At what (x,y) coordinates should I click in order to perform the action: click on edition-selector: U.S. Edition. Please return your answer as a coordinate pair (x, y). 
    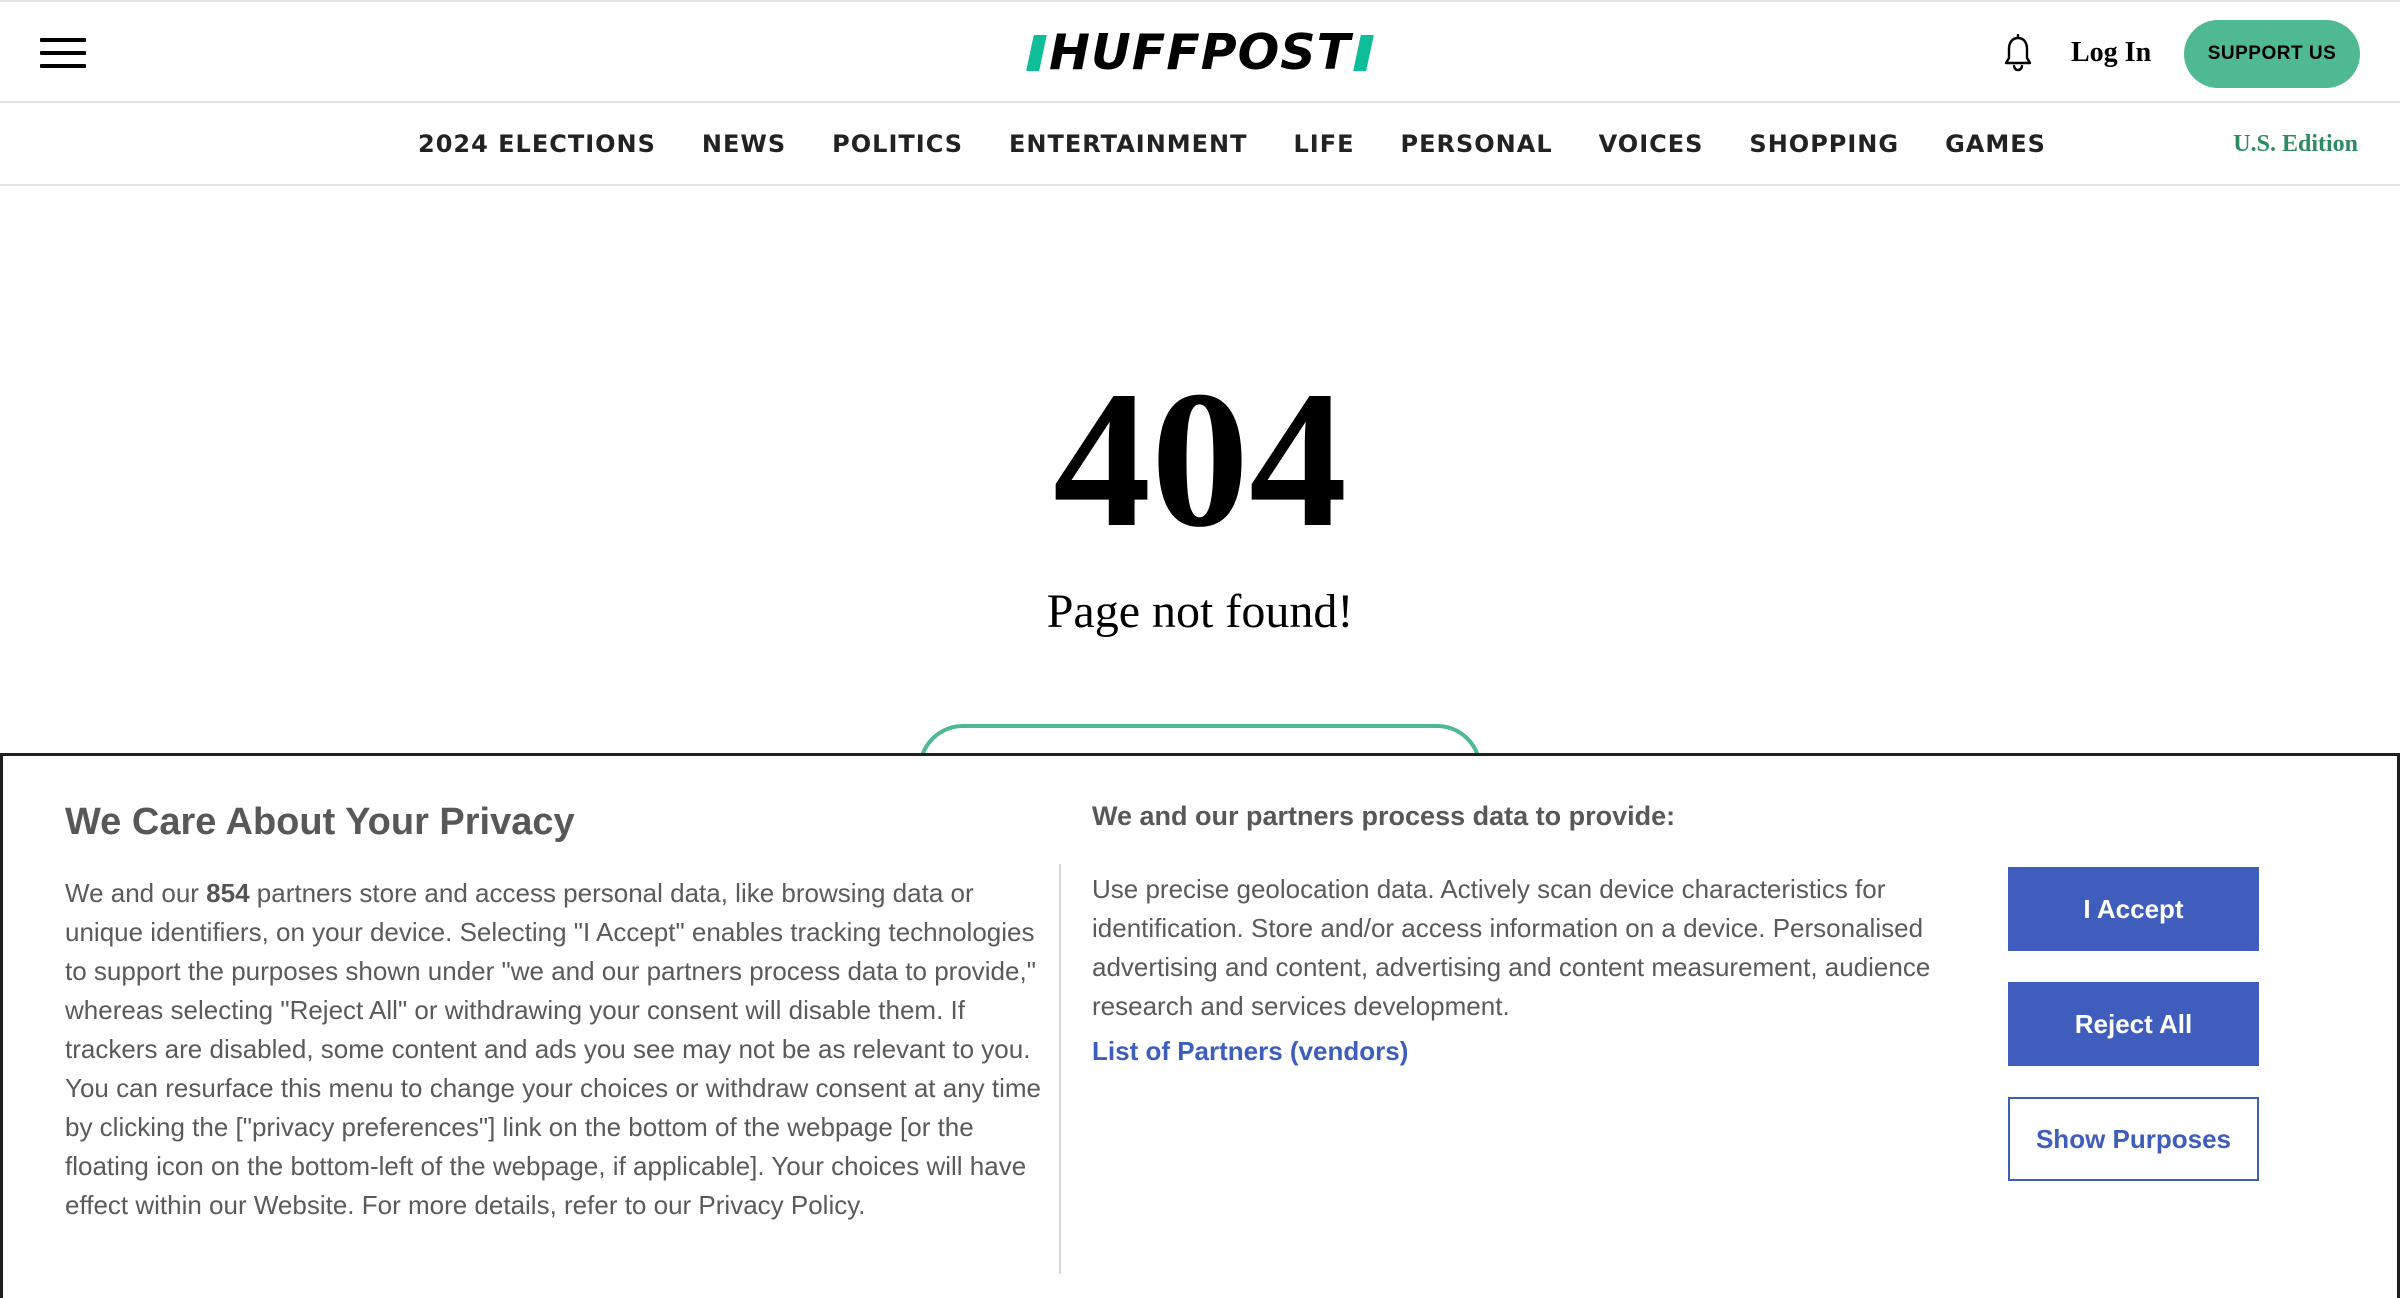
    Looking at the image, I should click on (2295, 144).